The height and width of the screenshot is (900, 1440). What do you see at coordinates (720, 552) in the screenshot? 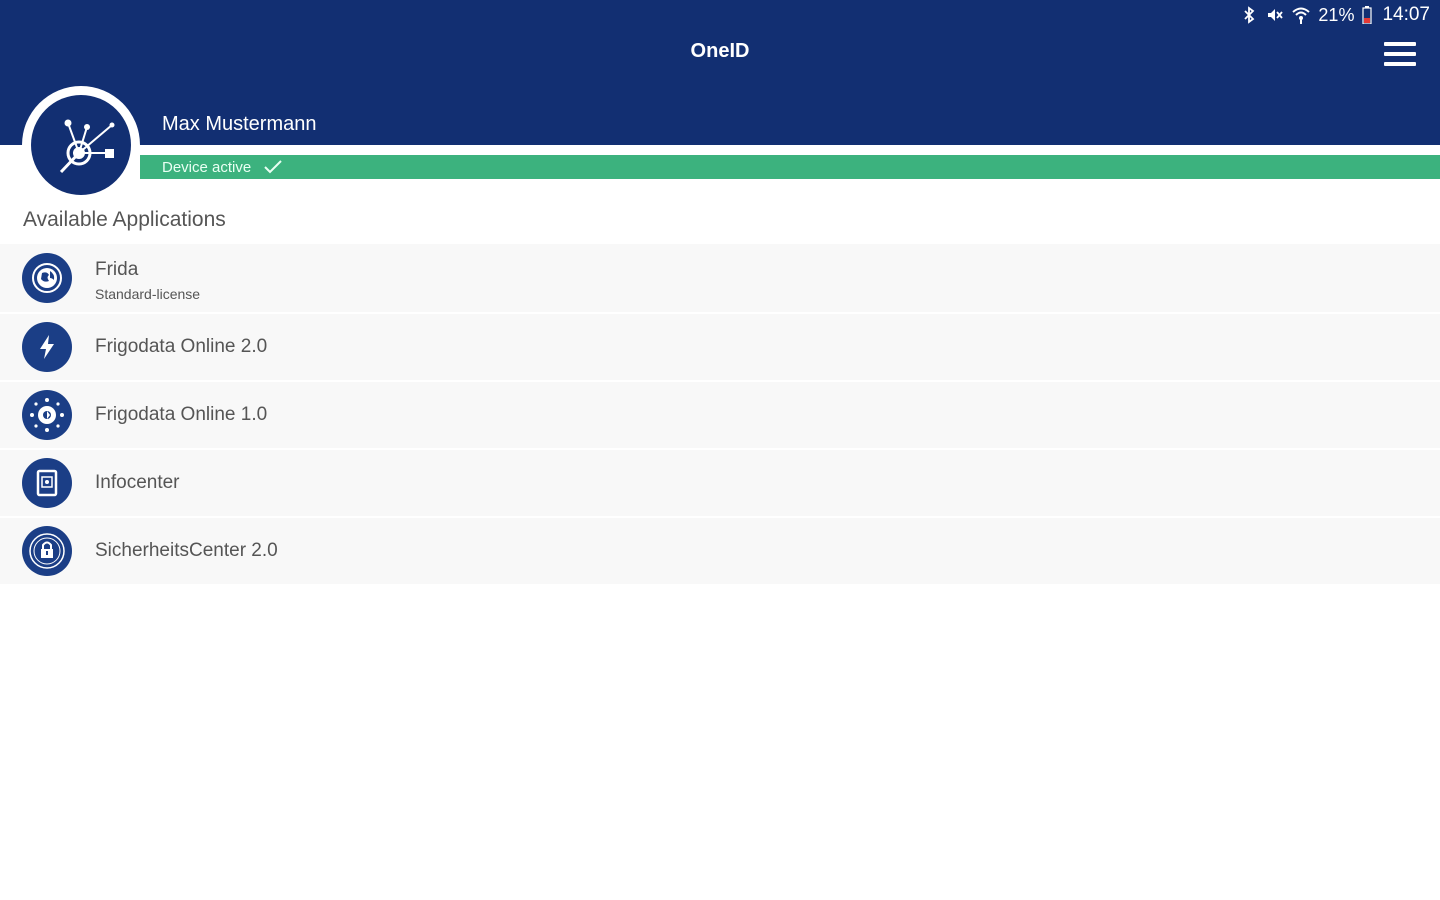
I see `list-item-sicherheitscenter: SicherheitsCenter 2.0` at bounding box center [720, 552].